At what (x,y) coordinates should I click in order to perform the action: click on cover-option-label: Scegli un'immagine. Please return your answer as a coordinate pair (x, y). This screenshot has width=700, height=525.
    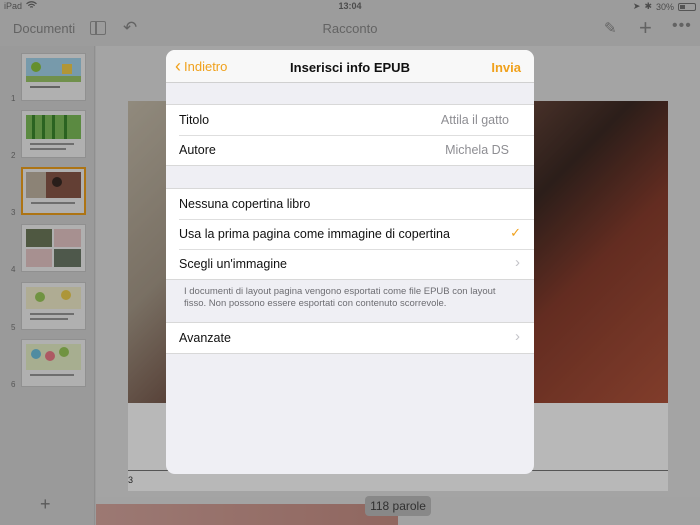
    Looking at the image, I should click on (233, 264).